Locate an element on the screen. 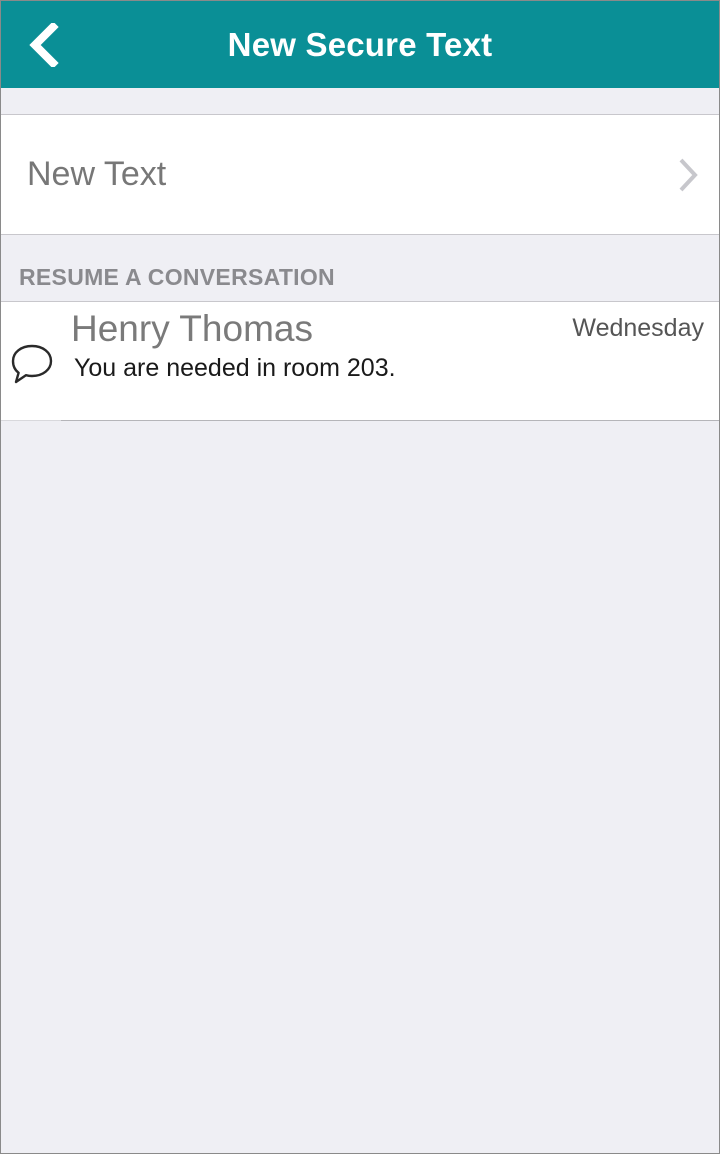 The width and height of the screenshot is (720, 1154). page-title: New Secure Text is located at coordinates (360, 44).